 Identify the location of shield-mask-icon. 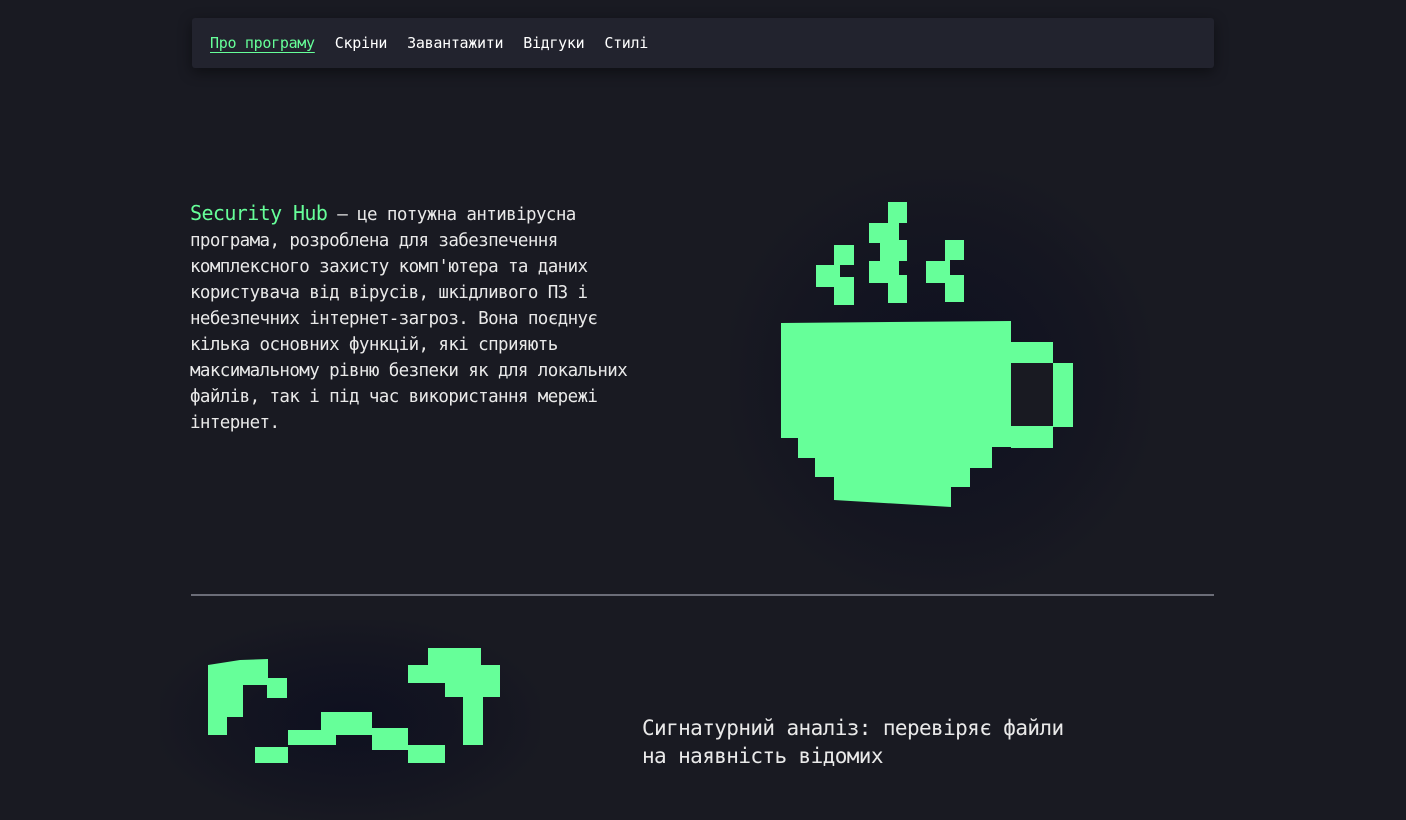
(354, 705).